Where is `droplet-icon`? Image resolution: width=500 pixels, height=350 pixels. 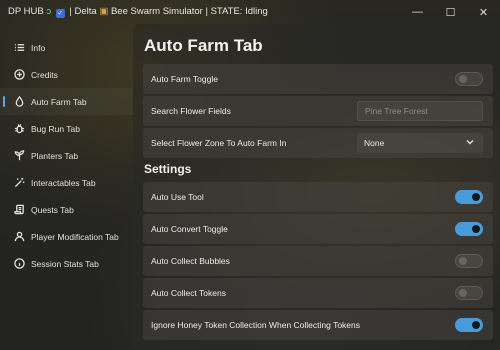 droplet-icon is located at coordinates (19, 102).